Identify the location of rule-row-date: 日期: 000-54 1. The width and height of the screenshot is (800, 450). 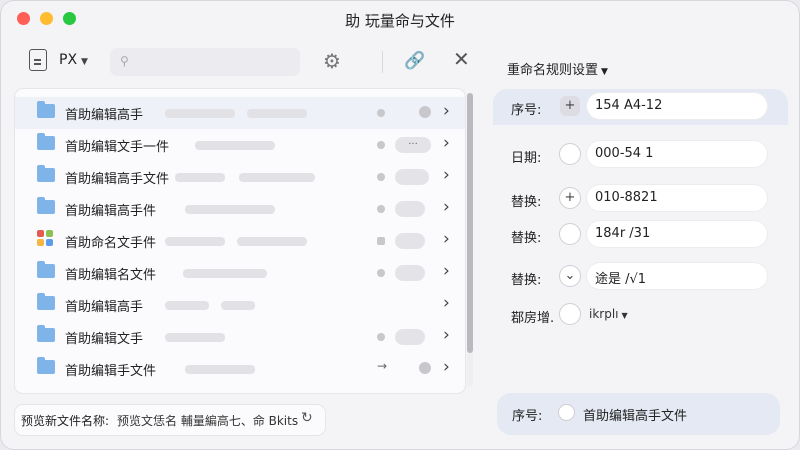
(640, 155).